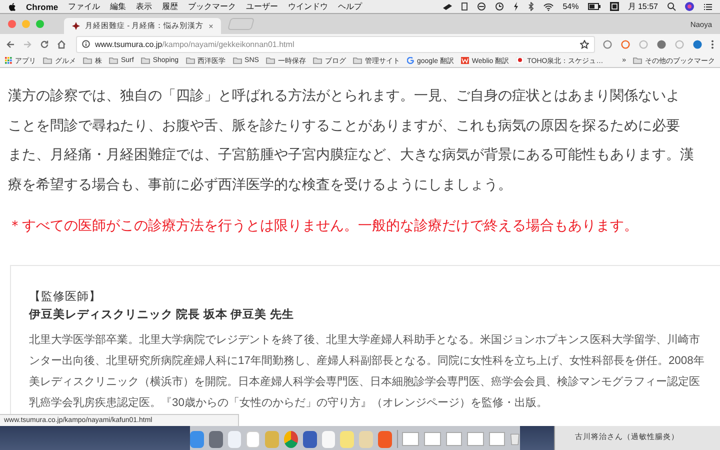 Image resolution: width=720 pixels, height=450 pixels. I want to click on menubar-clock: 月 15:57, so click(643, 6).